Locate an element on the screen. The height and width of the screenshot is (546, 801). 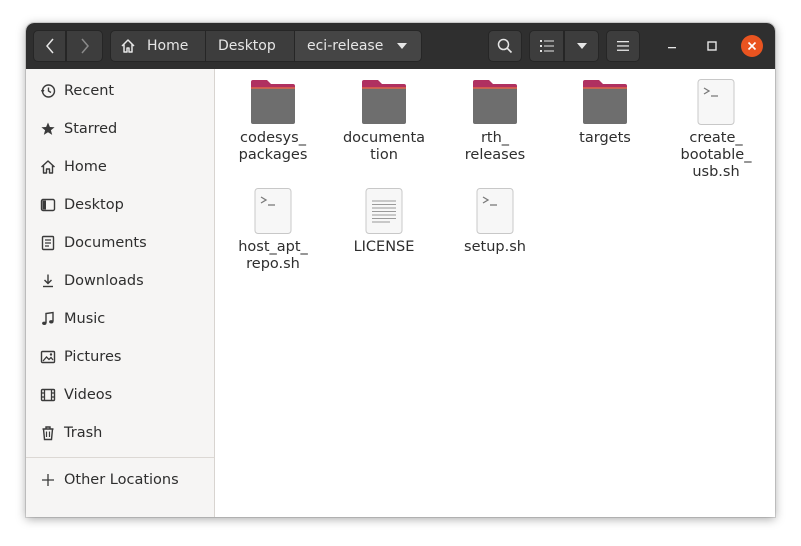
minimize-button is located at coordinates (672, 46).